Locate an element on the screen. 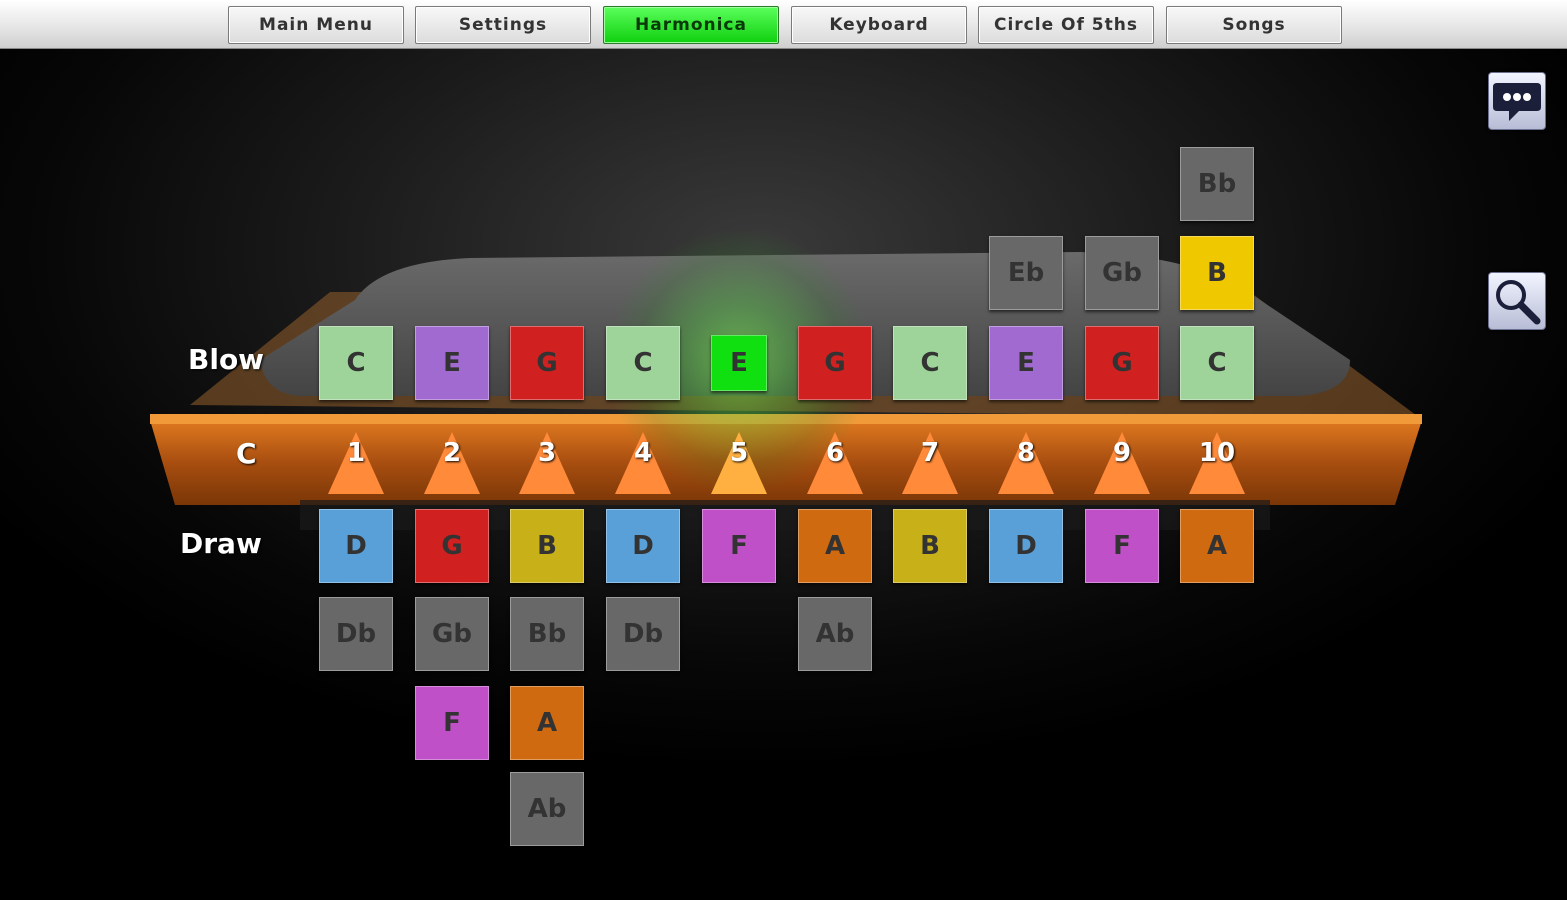 The image size is (1567, 900). harmonica-key-label: C is located at coordinates (246, 453).